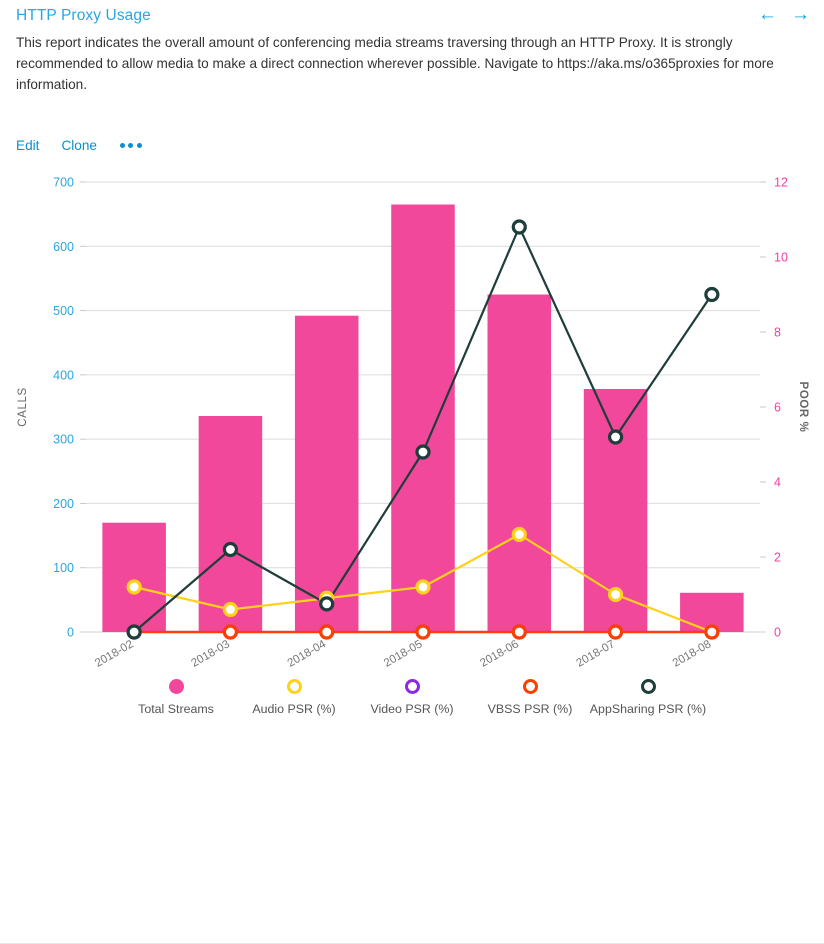 Image resolution: width=824 pixels, height=944 pixels. What do you see at coordinates (63, 440) in the screenshot?
I see `y-axis-tick-label: 300` at bounding box center [63, 440].